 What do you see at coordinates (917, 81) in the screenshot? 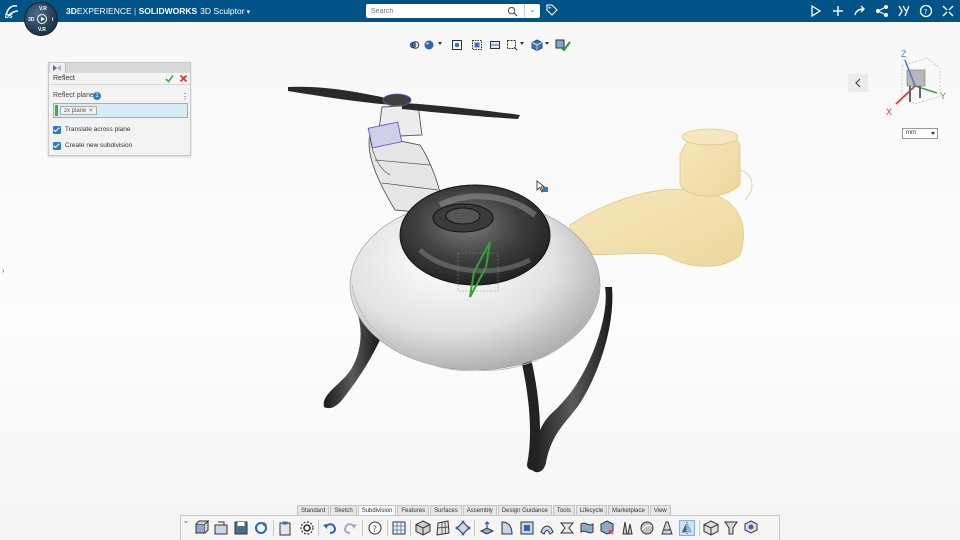
I see `view-triad: Z Y X` at bounding box center [917, 81].